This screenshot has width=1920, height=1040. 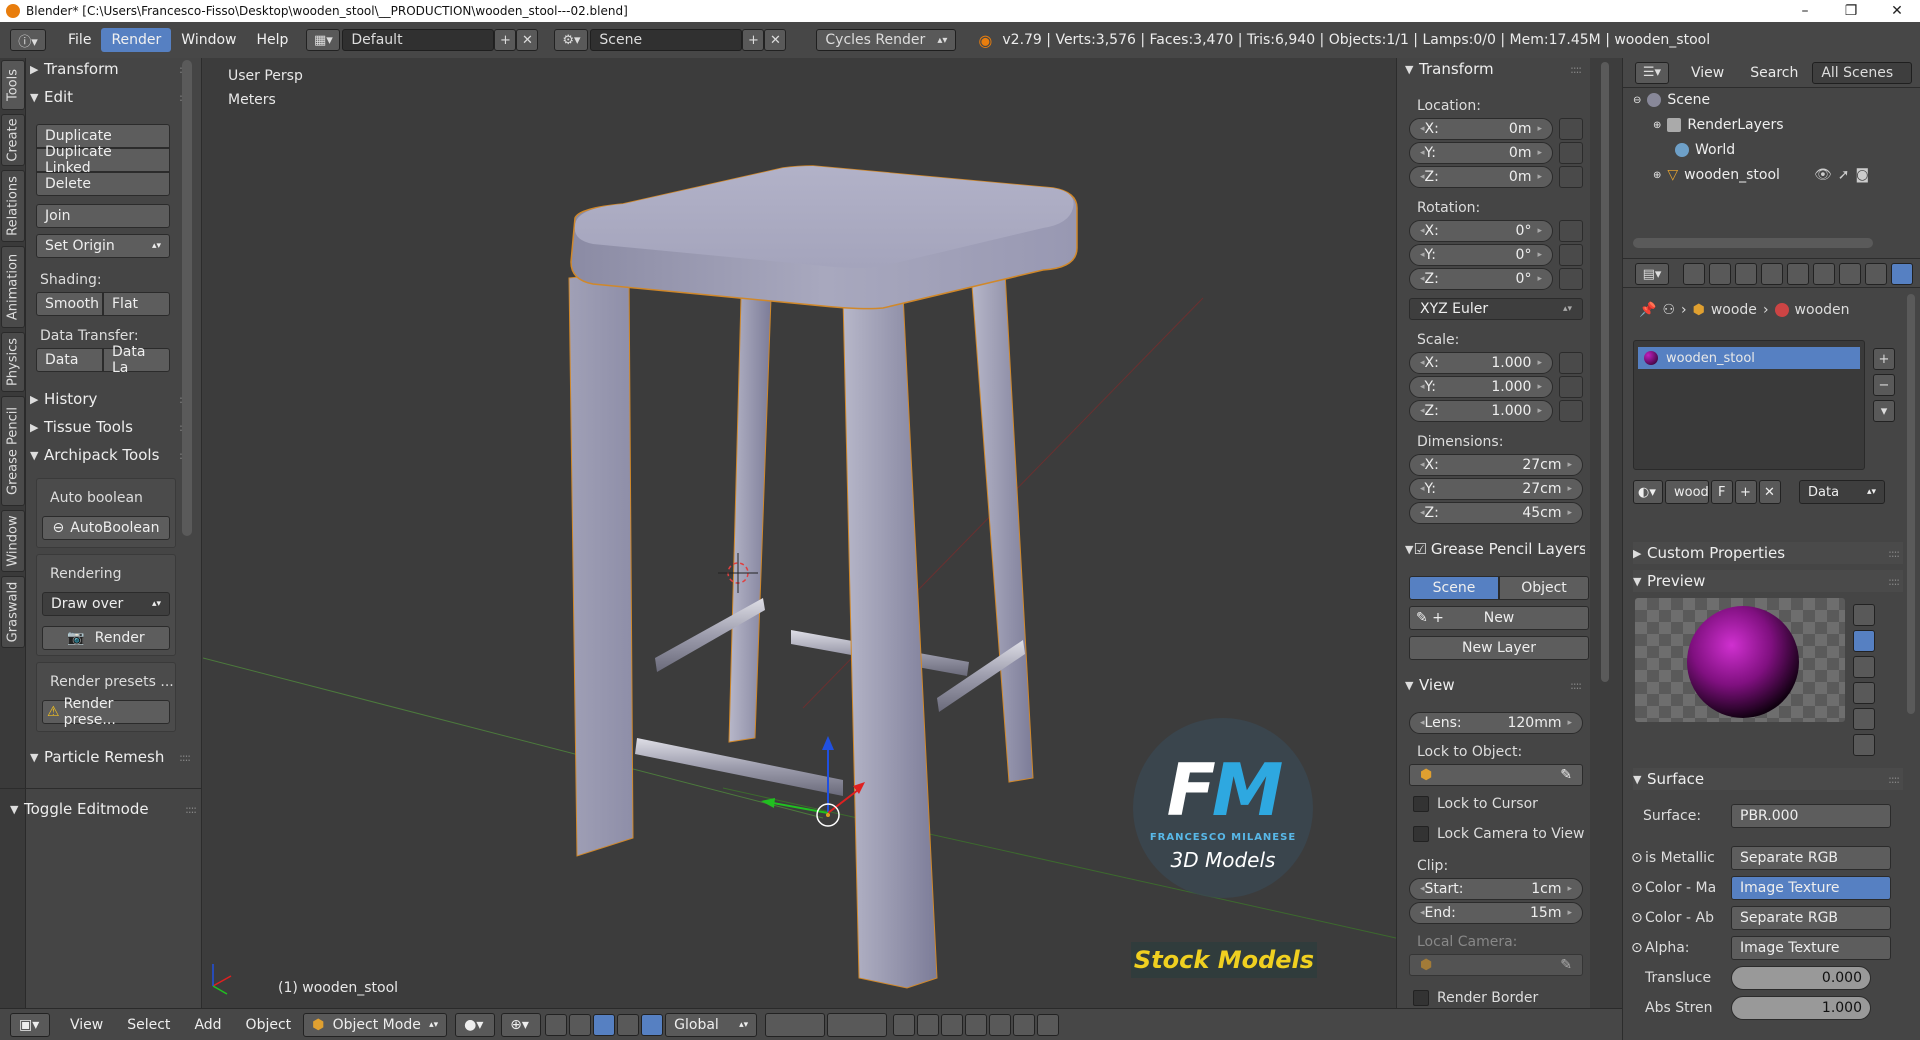 I want to click on unlink-material-button: ✕, so click(x=1770, y=492).